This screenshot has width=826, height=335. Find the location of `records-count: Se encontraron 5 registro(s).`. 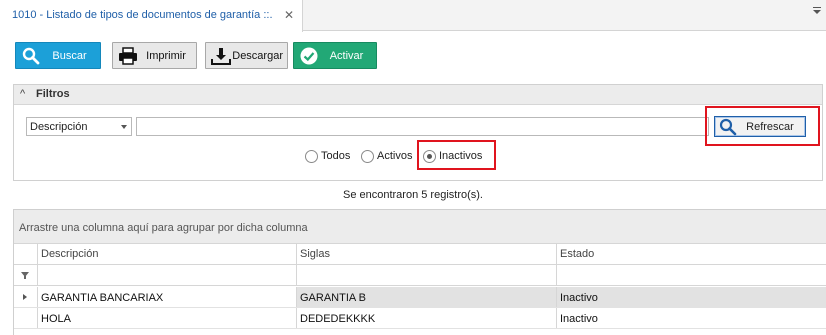

records-count: Se encontraron 5 registro(s). is located at coordinates (412, 195).